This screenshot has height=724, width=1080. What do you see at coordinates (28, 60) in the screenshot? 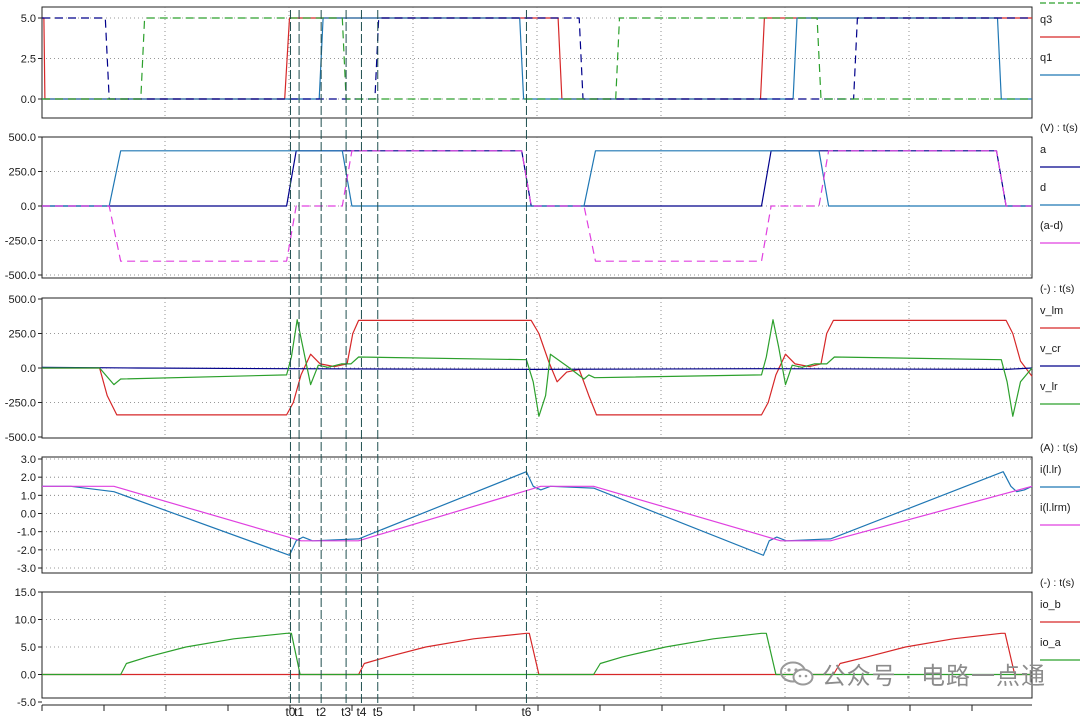
I see `y-tick-label: 2.5` at bounding box center [28, 60].